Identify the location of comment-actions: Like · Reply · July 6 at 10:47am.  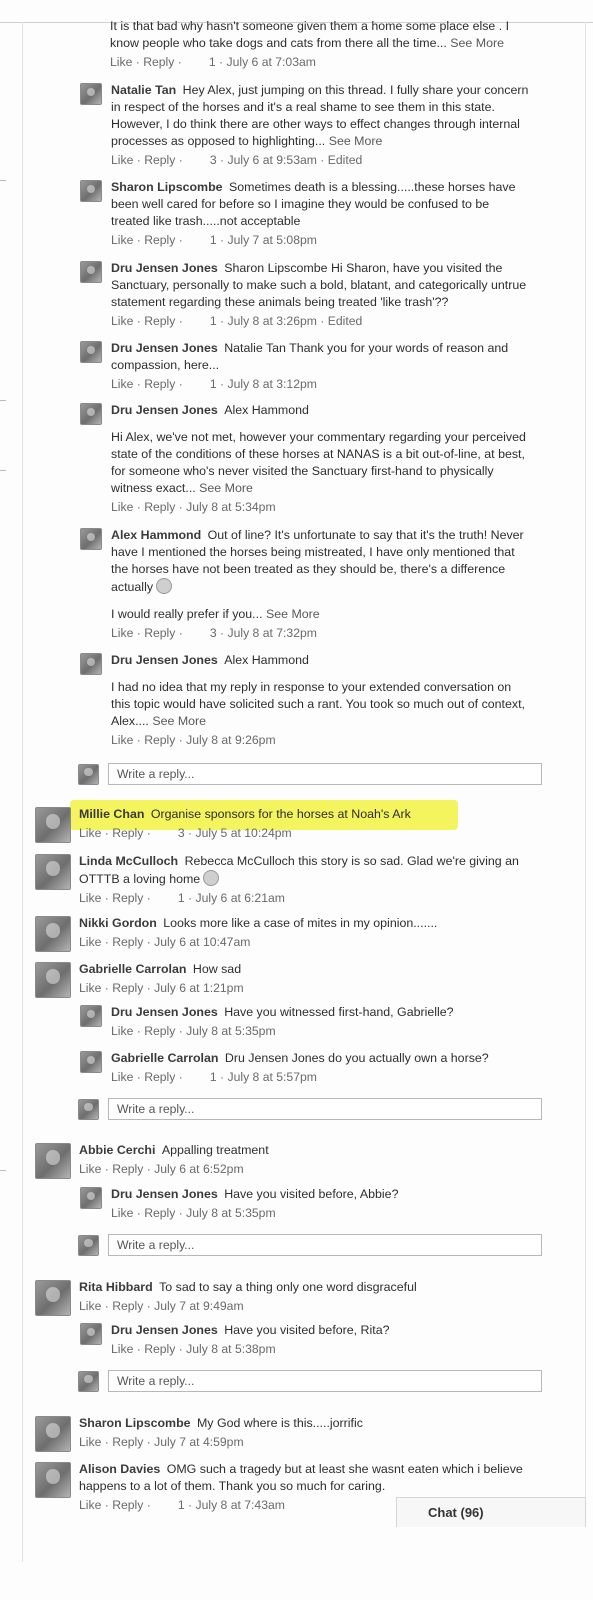
(304, 942).